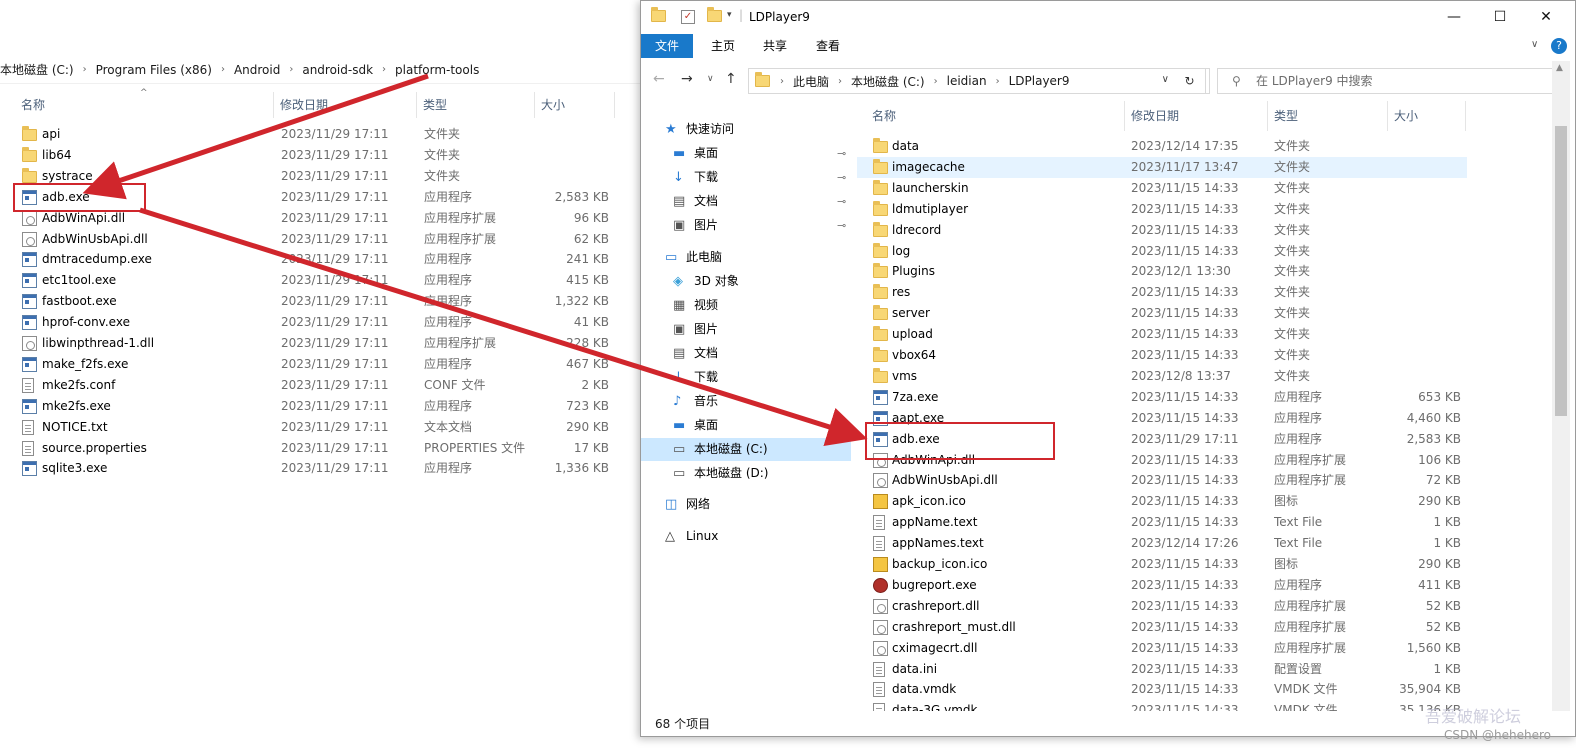 The image size is (1576, 754). Describe the element at coordinates (1559, 46) in the screenshot. I see `help-icon: ?` at that location.